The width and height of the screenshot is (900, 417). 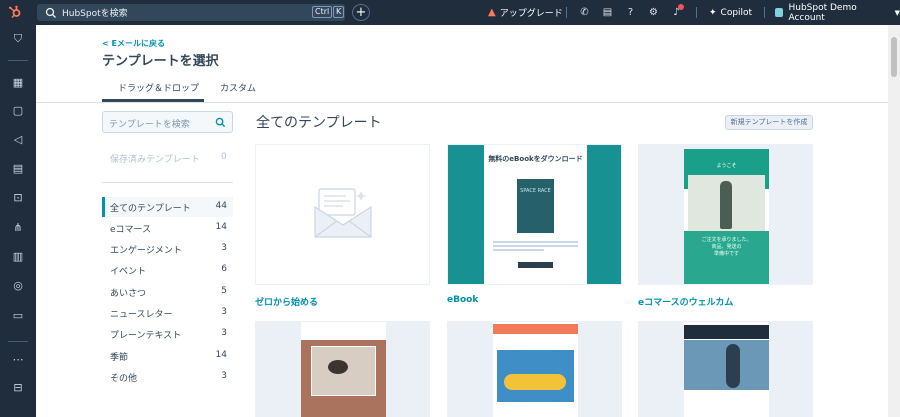 What do you see at coordinates (224, 291) in the screenshot?
I see `category-count: 5` at bounding box center [224, 291].